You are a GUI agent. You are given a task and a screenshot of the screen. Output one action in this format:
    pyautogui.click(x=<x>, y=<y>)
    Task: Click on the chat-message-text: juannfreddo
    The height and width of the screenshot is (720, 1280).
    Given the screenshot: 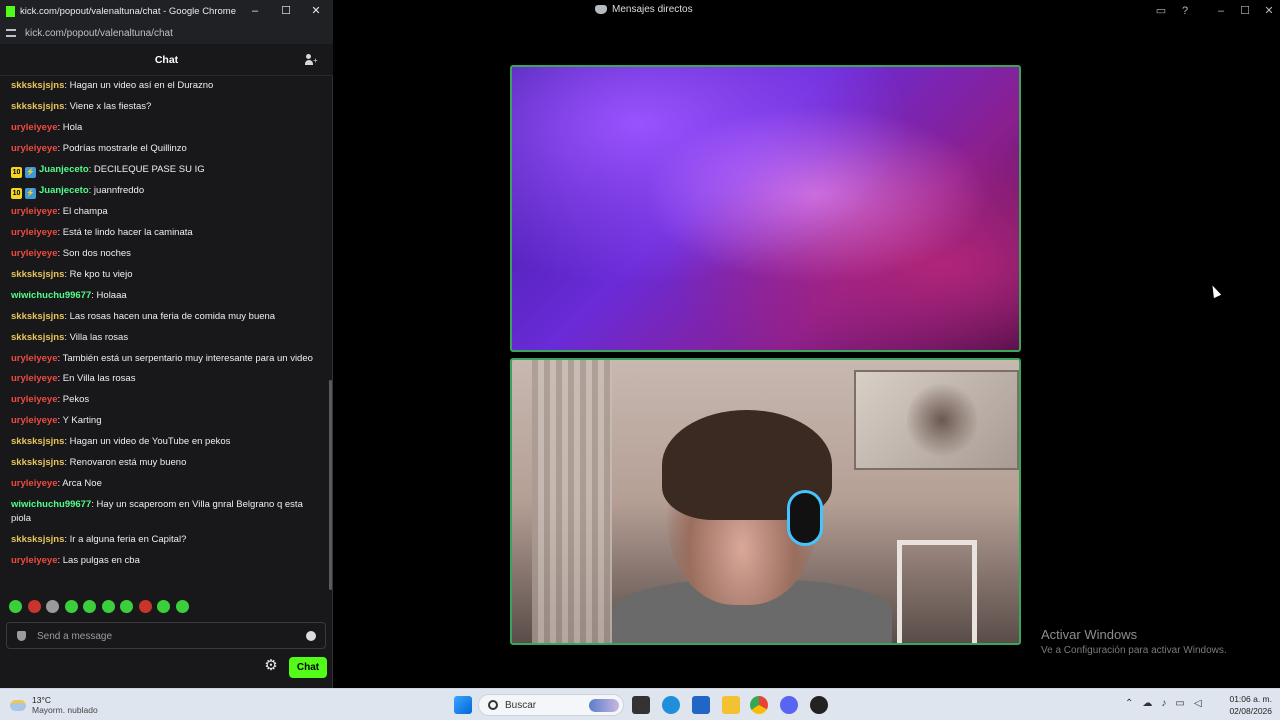 What is the action you would take?
    pyautogui.click(x=119, y=190)
    